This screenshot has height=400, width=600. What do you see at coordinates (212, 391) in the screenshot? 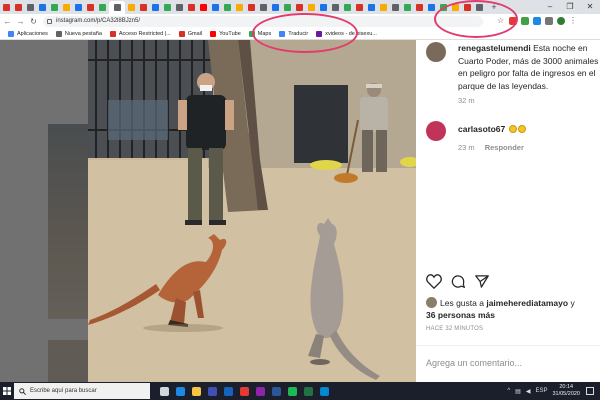
I see `store-icon` at bounding box center [212, 391].